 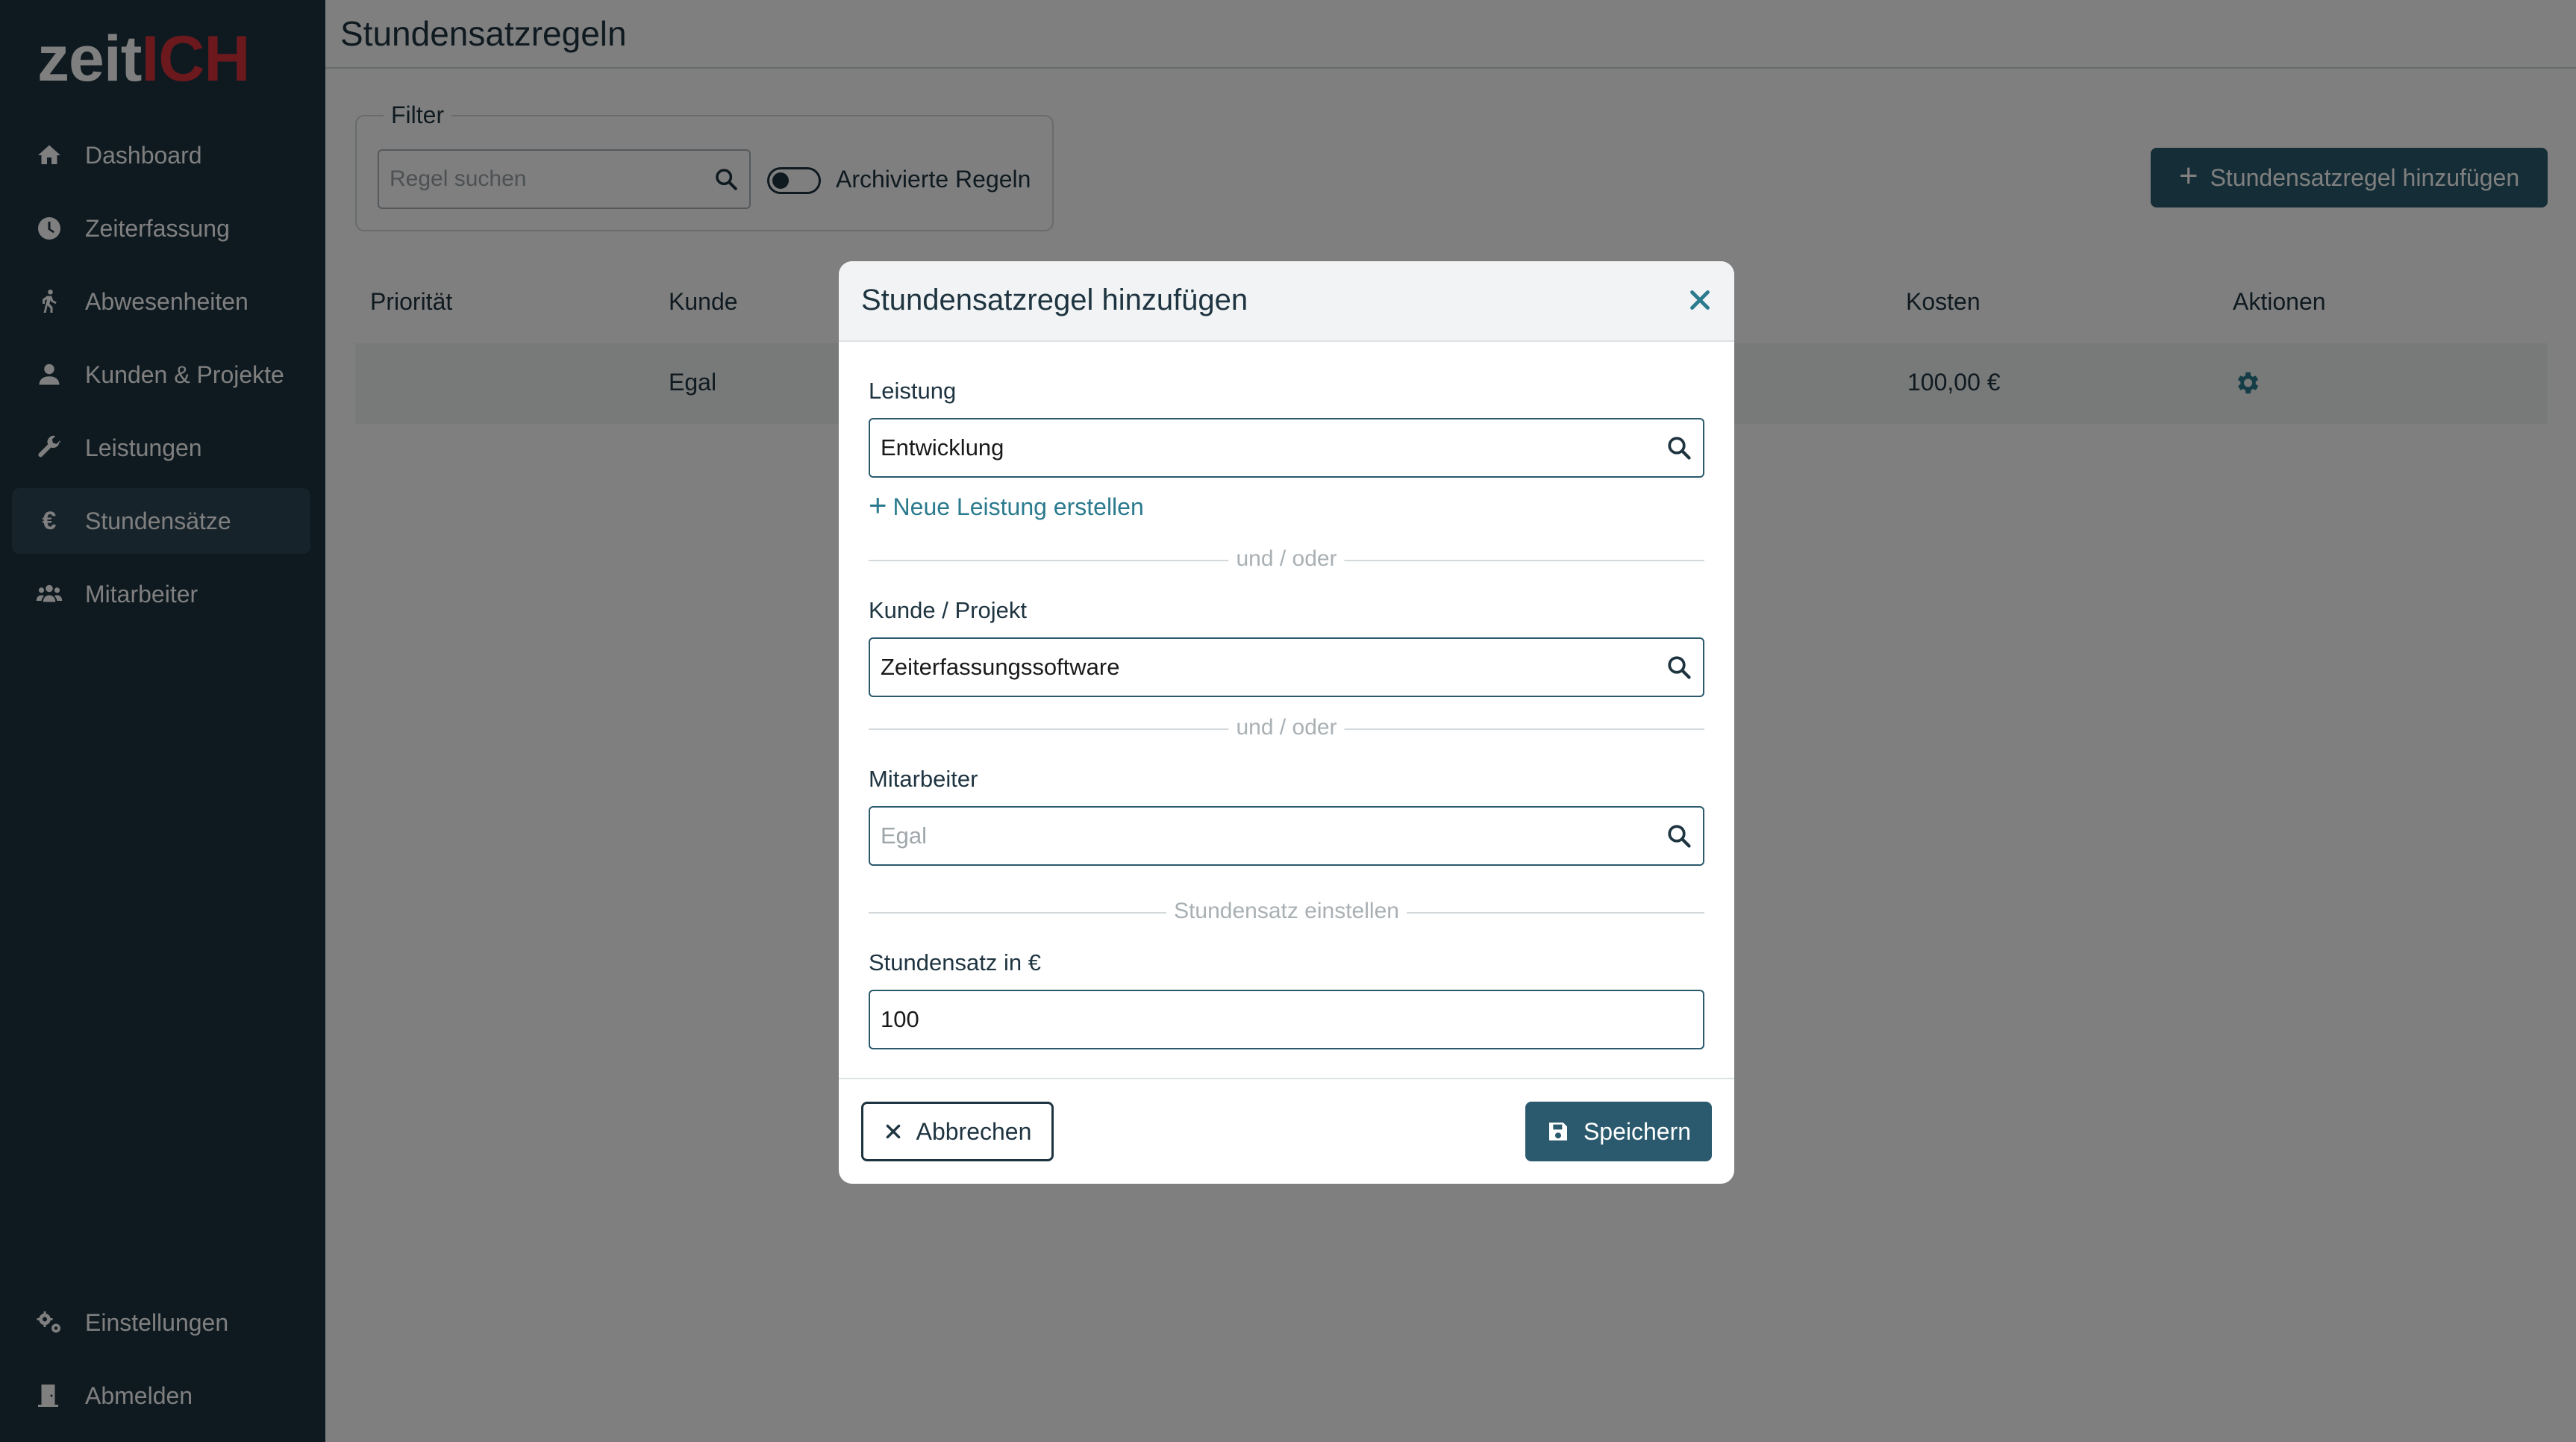 What do you see at coordinates (878, 505) in the screenshot?
I see `plus-icon: +` at bounding box center [878, 505].